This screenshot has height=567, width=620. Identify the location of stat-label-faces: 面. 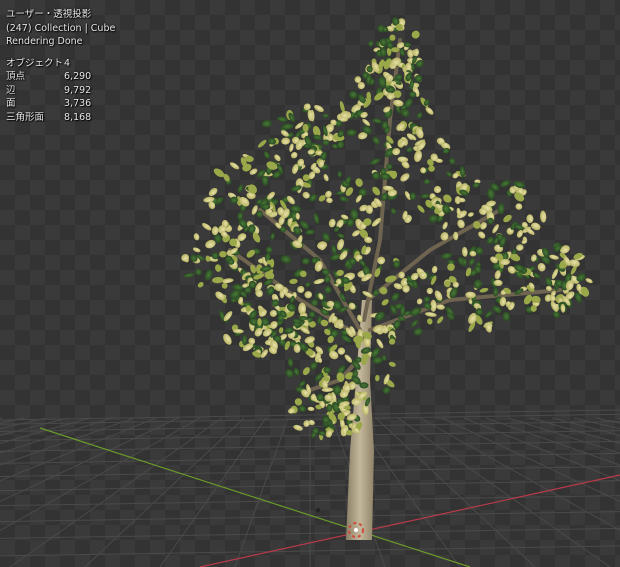
(11, 103).